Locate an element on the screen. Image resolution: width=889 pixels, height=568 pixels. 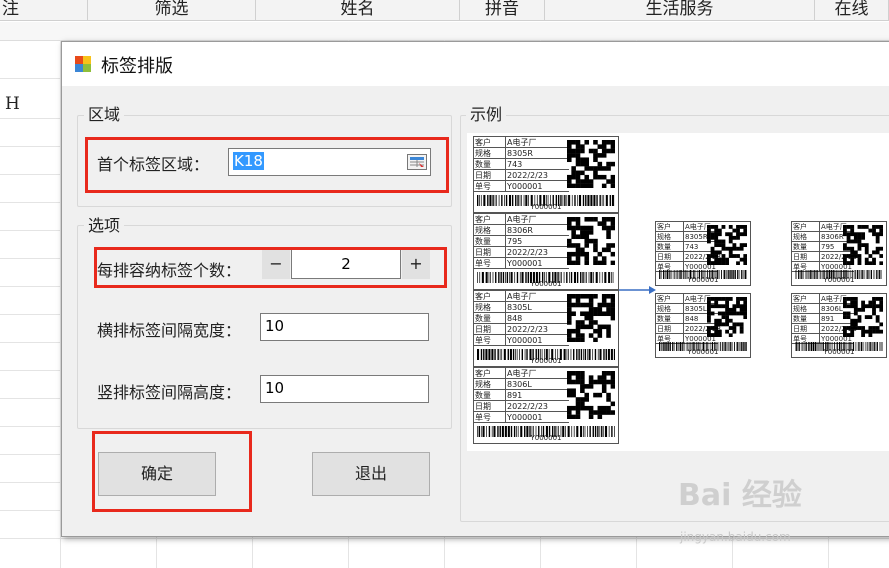
column-header-cell: 筛选 is located at coordinates (172, 10).